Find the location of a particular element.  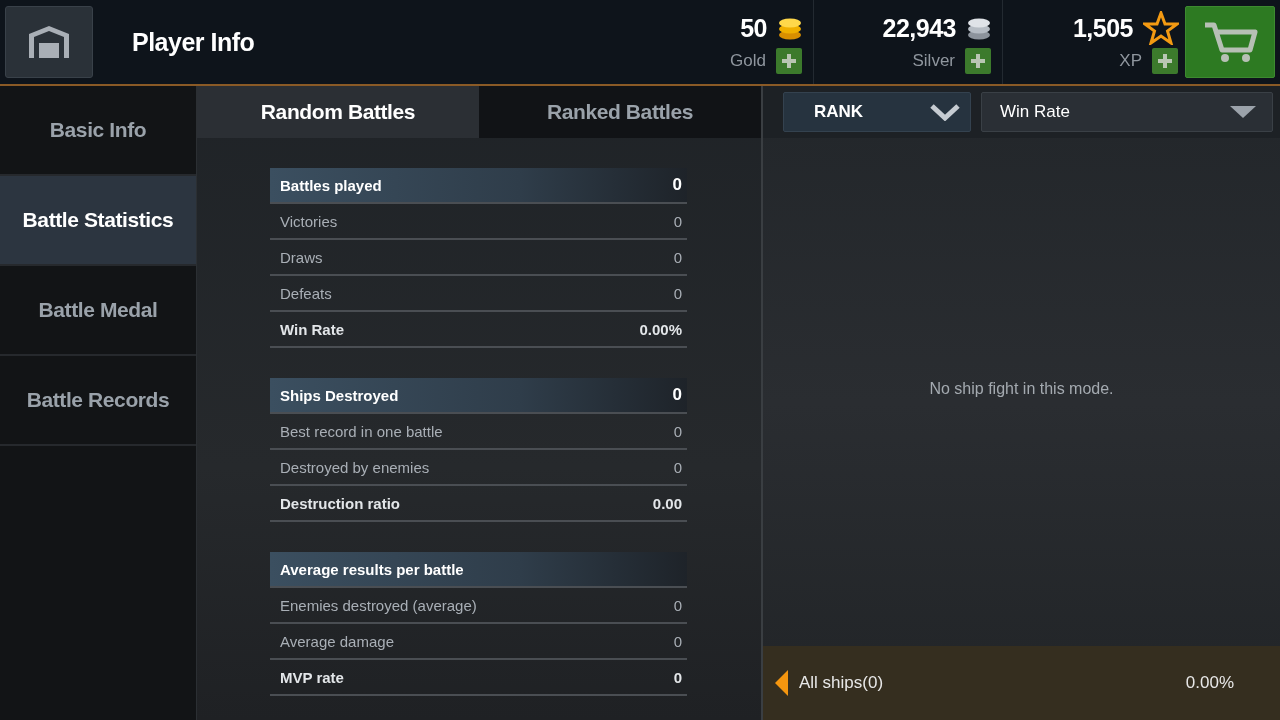

currency-amount: 22,943 is located at coordinates (919, 28).